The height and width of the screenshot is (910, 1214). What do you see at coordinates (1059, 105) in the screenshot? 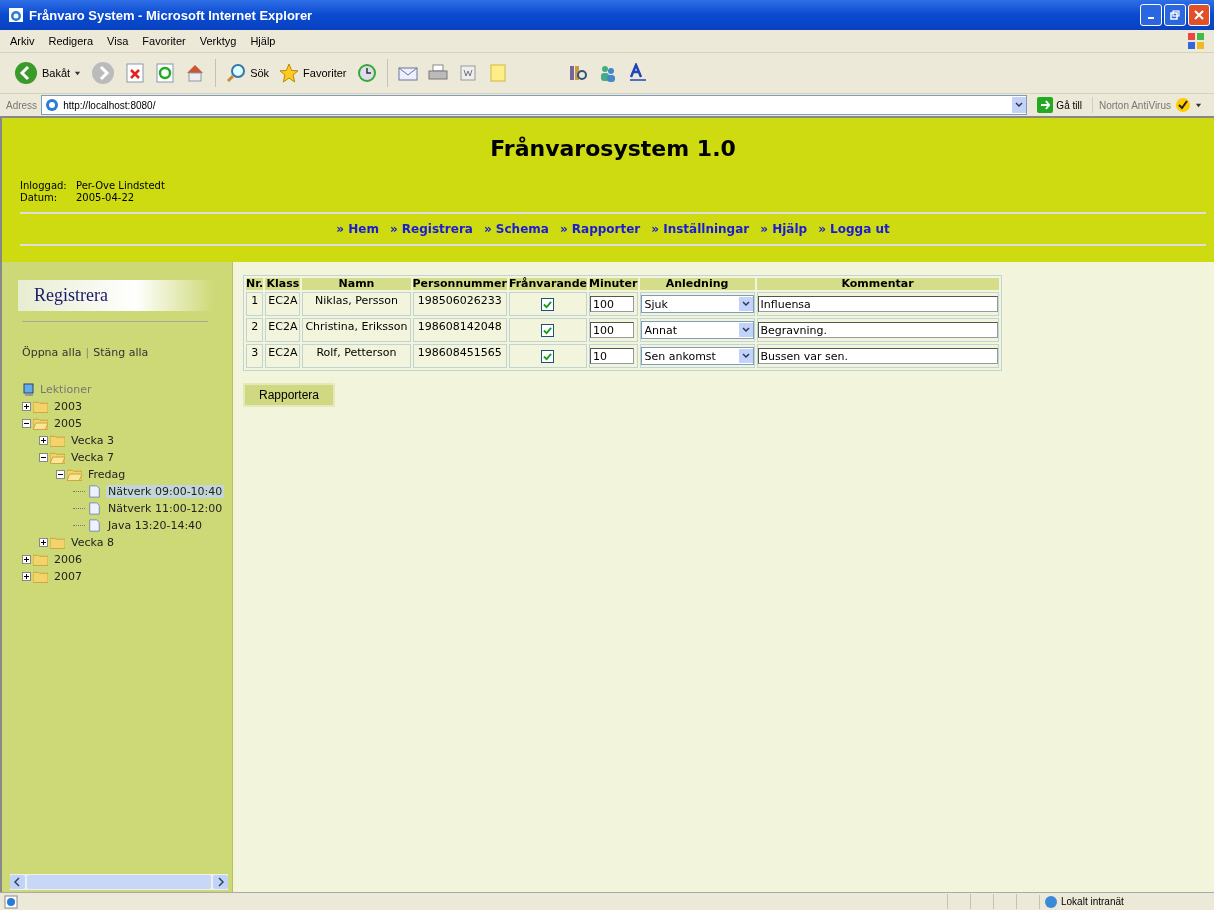
I see `go-button: Gå till` at bounding box center [1059, 105].